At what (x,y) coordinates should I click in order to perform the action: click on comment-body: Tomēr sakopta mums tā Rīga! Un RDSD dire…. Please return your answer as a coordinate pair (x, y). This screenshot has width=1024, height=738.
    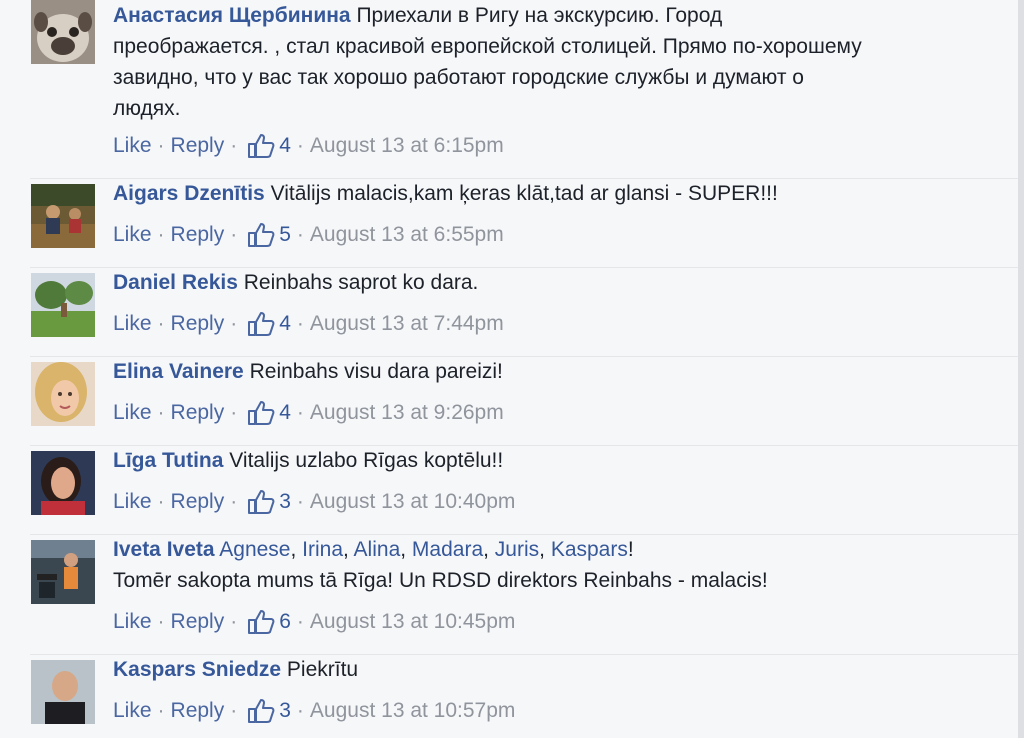
    Looking at the image, I should click on (440, 580).